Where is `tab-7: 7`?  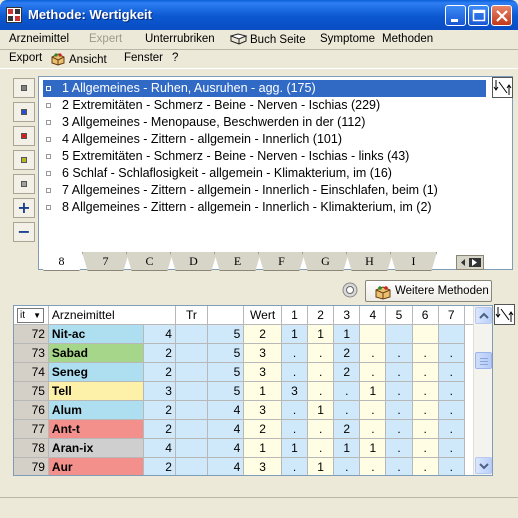 tab-7: 7 is located at coordinates (105, 261).